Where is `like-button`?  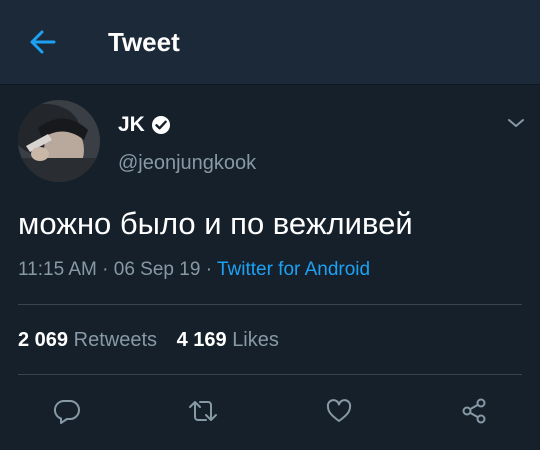
like-button is located at coordinates (339, 411).